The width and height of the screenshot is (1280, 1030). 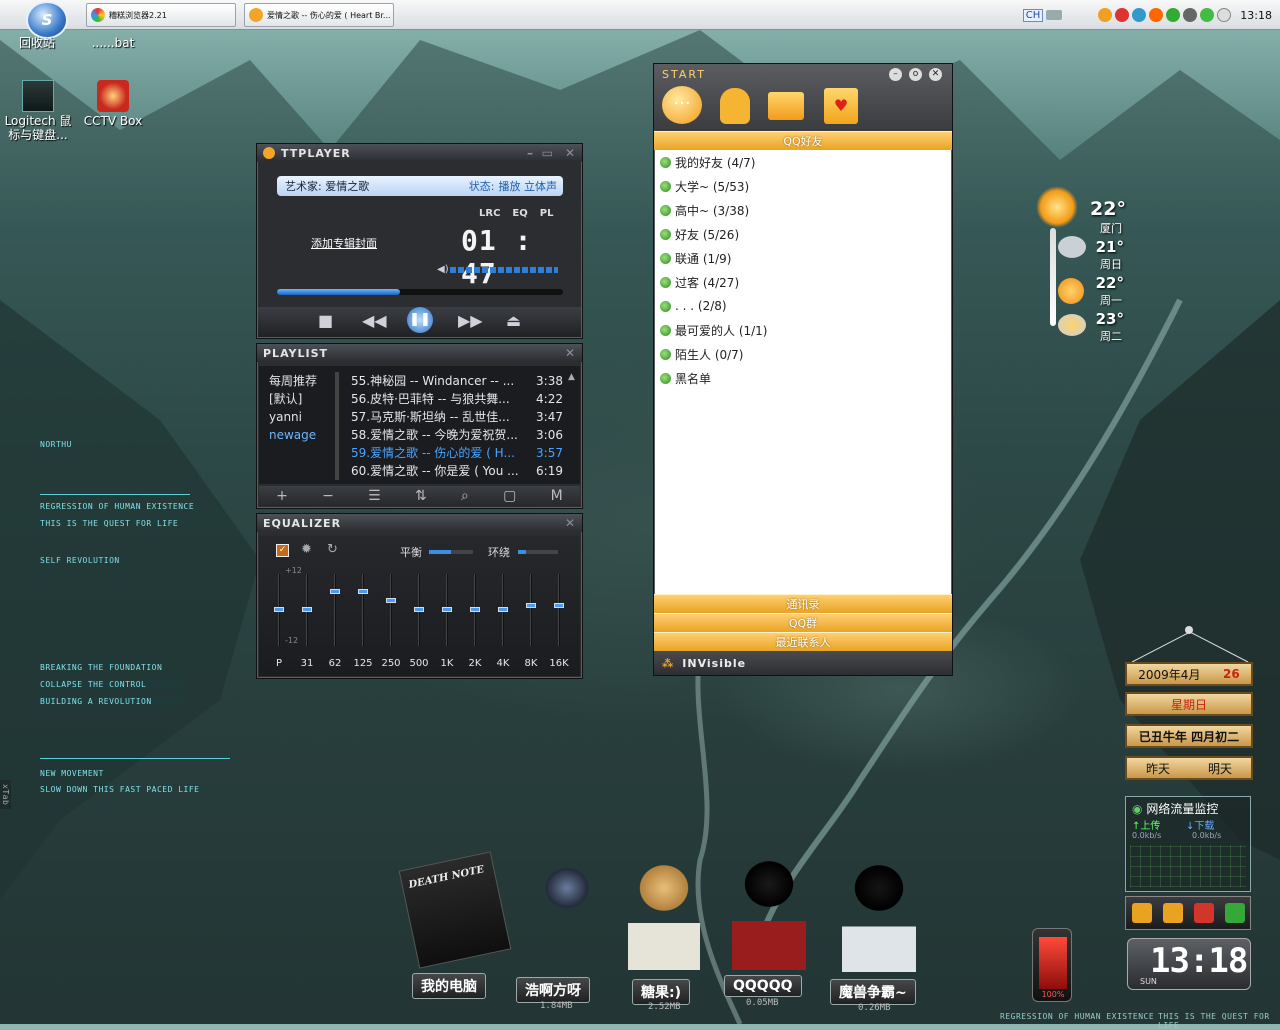 I want to click on desktop-icon-cctv-box: CCTV Box, so click(x=113, y=104).